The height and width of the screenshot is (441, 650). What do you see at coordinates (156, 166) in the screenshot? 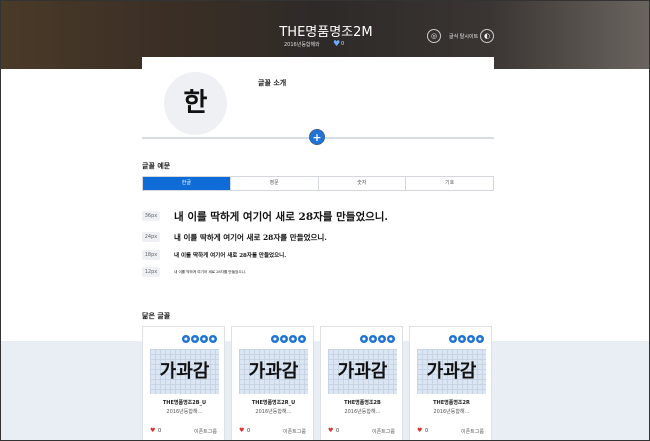
I see `samples-heading: 글꼴 예문` at bounding box center [156, 166].